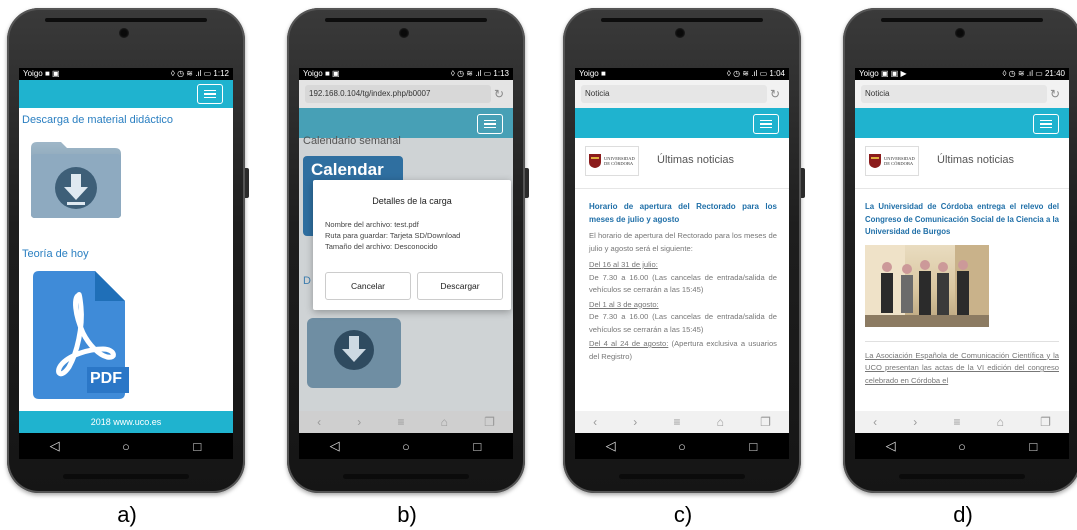  What do you see at coordinates (81, 335) in the screenshot?
I see `pdf-file-icon: PDF` at bounding box center [81, 335].